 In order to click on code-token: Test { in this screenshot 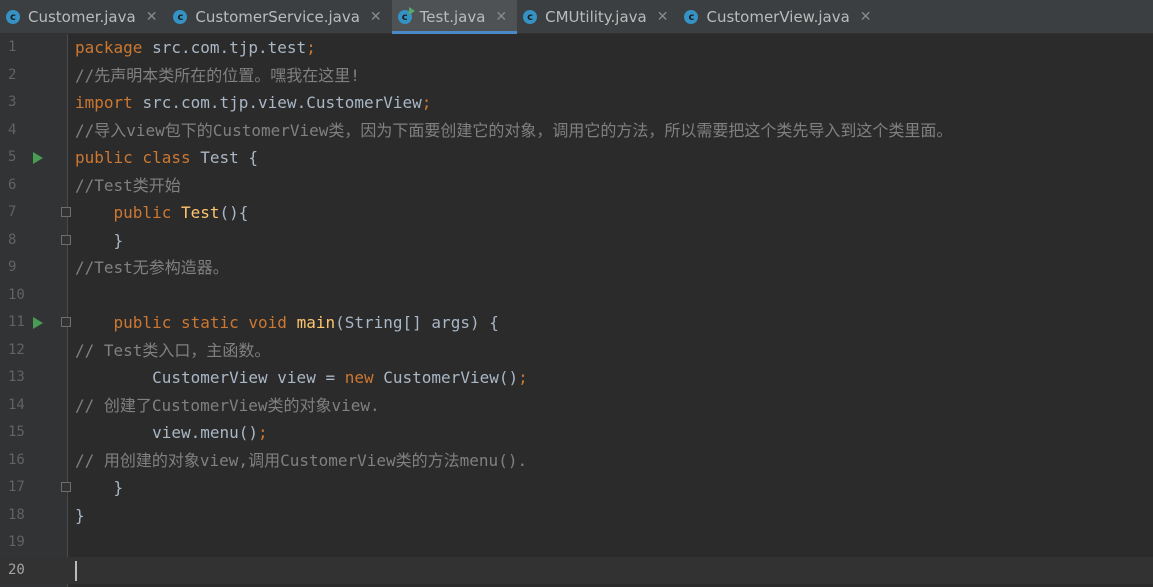, I will do `click(229, 157)`.